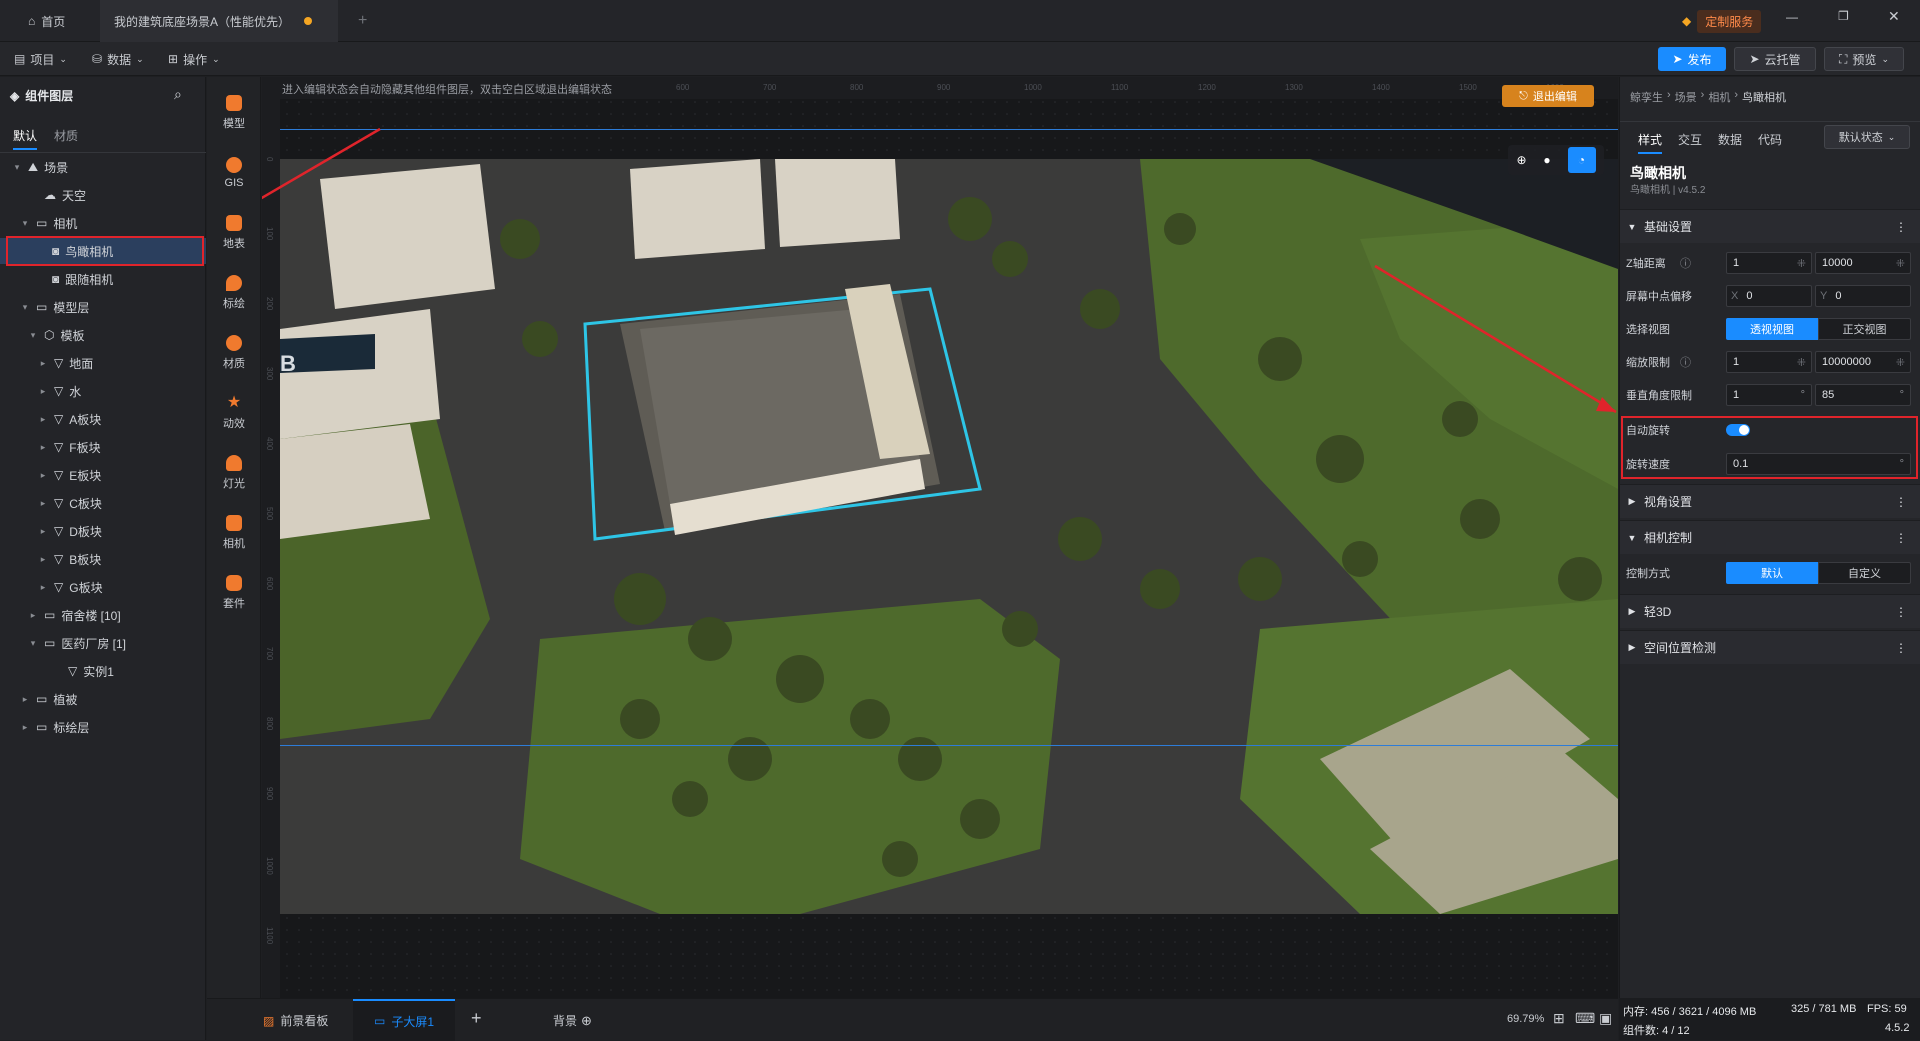 This screenshot has height=1041, width=1920. What do you see at coordinates (1775, 59) in the screenshot?
I see `cloud-button: ➤ 云托管` at bounding box center [1775, 59].